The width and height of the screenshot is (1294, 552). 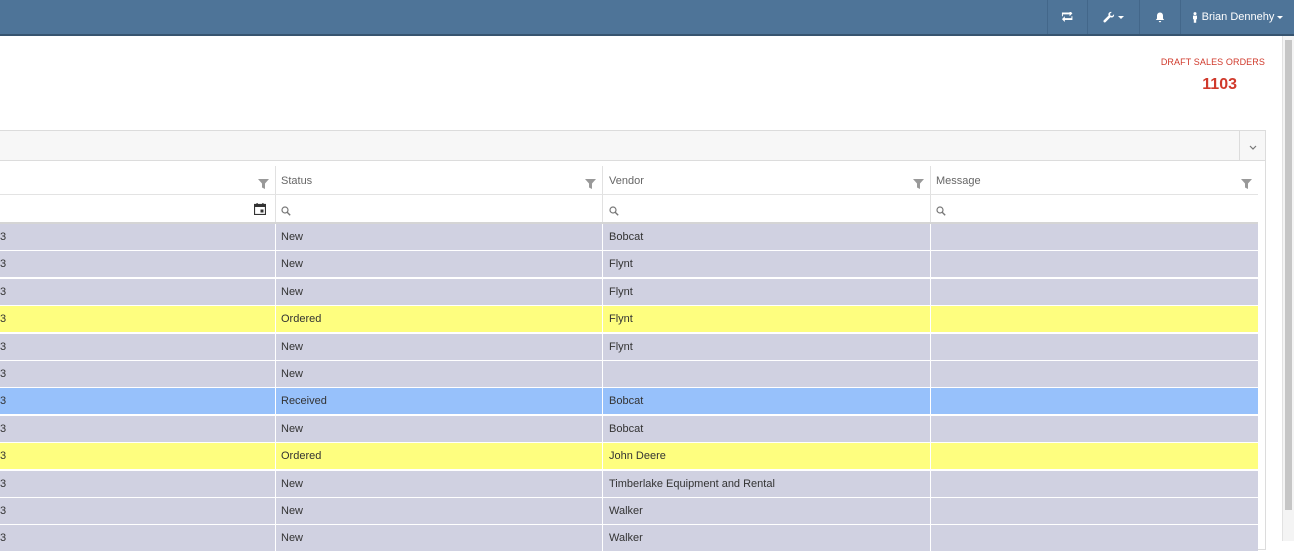 What do you see at coordinates (1113, 17) in the screenshot?
I see `tools-menu-button` at bounding box center [1113, 17].